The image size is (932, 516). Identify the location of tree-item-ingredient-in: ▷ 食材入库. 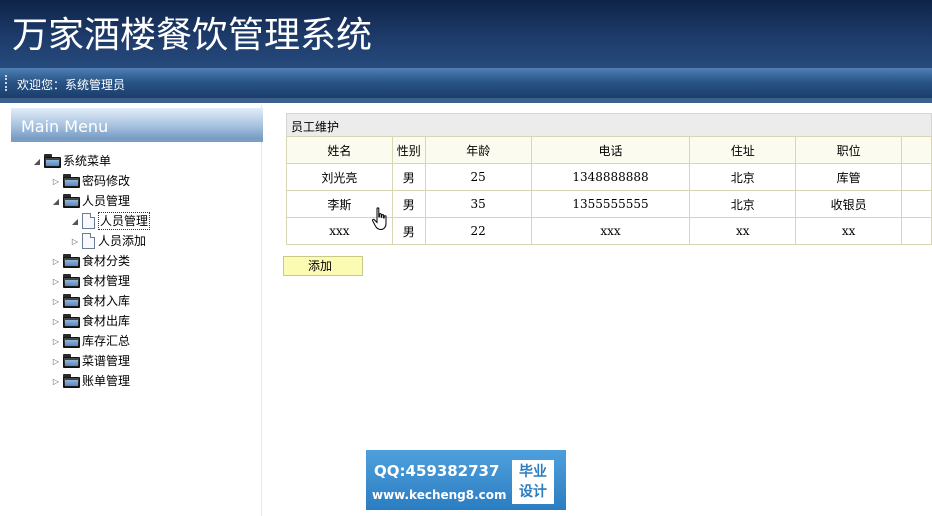
(89, 301).